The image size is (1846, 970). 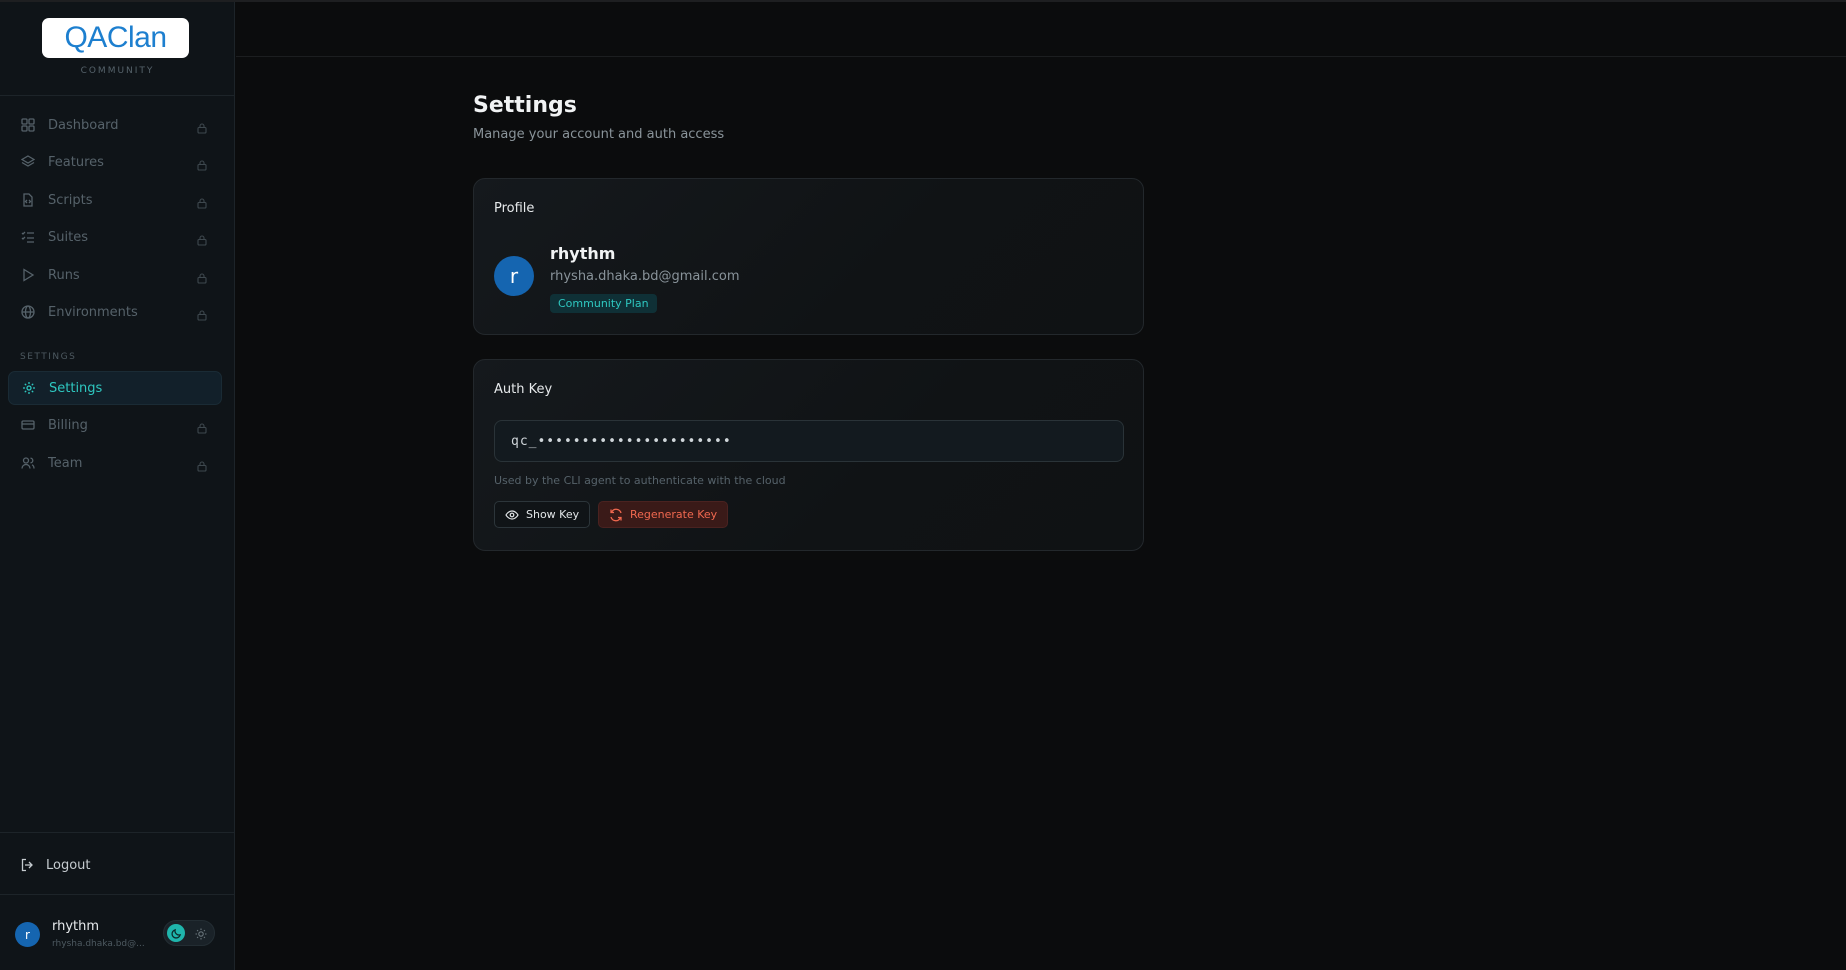 I want to click on refresh-icon, so click(x=616, y=515).